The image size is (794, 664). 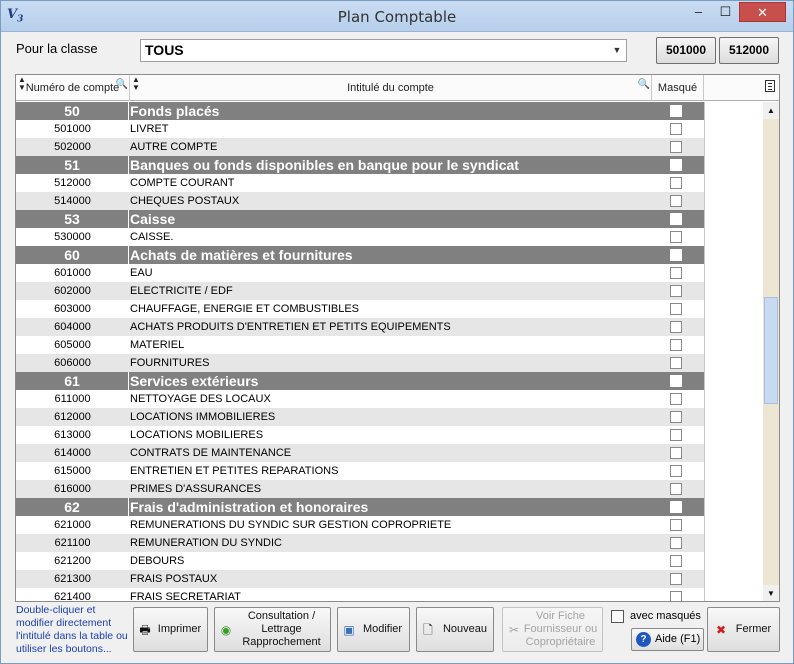 What do you see at coordinates (390, 291) in the screenshot?
I see `account-label: ELECTRICITE / EDF` at bounding box center [390, 291].